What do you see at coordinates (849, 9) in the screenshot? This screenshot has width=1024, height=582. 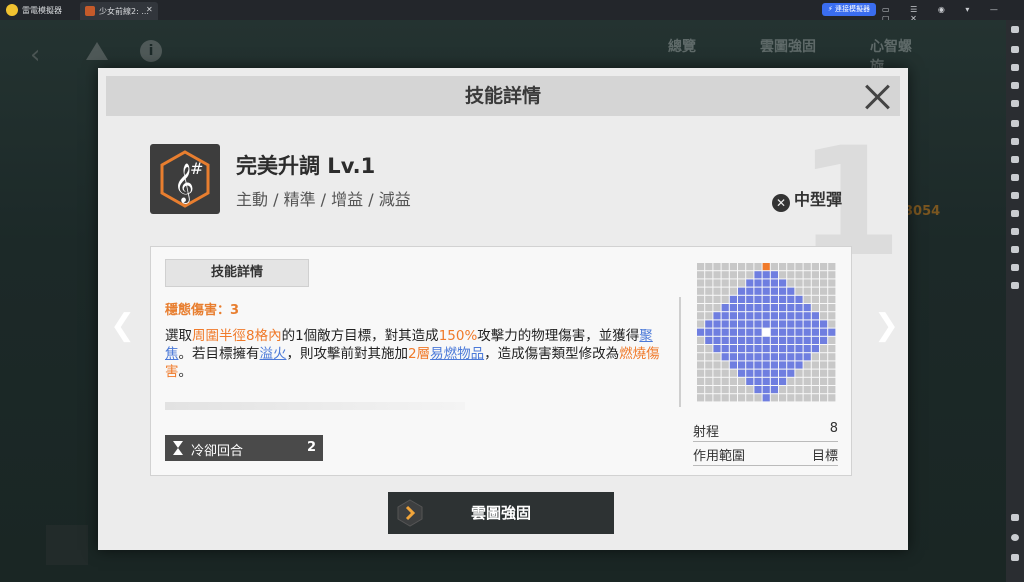 I see `connect-emulator-button: ⚡ 連接模擬器` at bounding box center [849, 9].